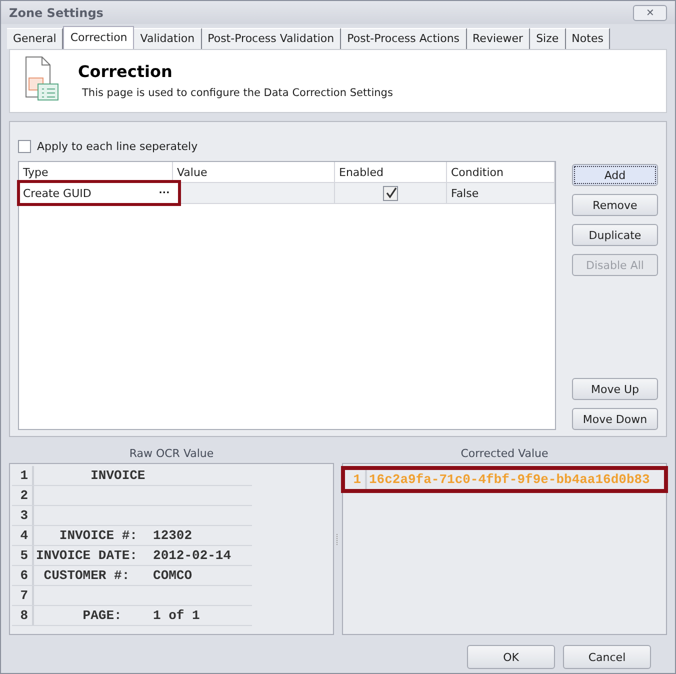  Describe the element at coordinates (23, 535) in the screenshot. I see `line-number: 4` at that location.